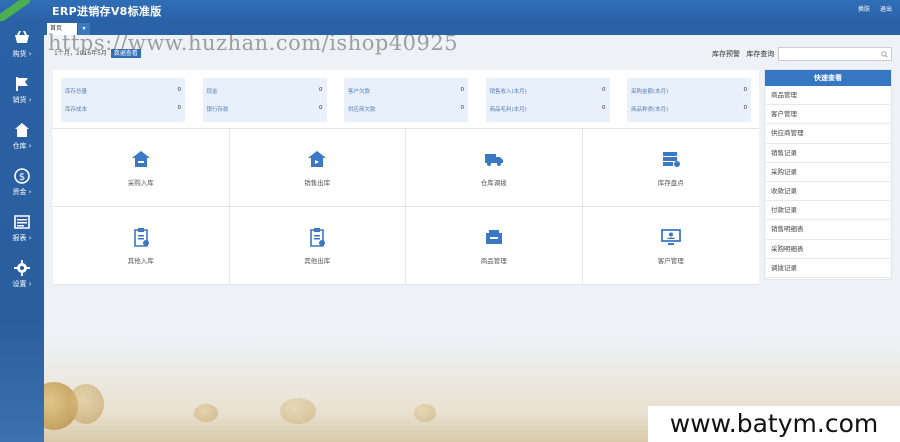 Image resolution: width=900 pixels, height=442 pixels. I want to click on logout-link: 退出, so click(886, 9).